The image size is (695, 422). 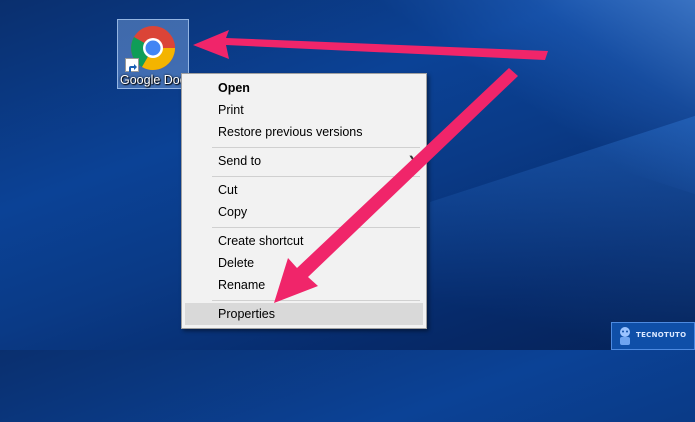 What do you see at coordinates (661, 335) in the screenshot?
I see `watermark-text: TECNOTUTO` at bounding box center [661, 335].